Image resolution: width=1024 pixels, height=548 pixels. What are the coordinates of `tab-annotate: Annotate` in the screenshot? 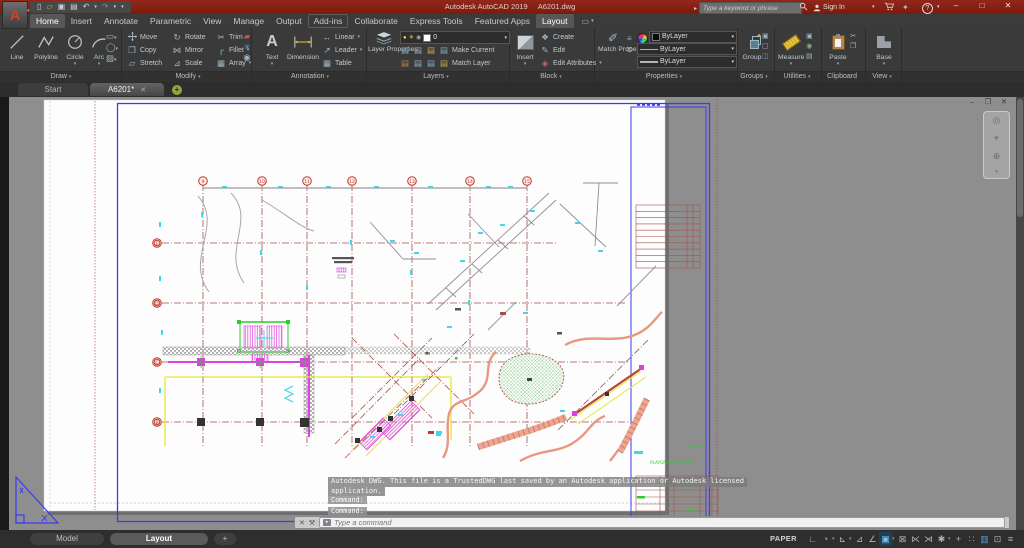 It's located at (121, 21).